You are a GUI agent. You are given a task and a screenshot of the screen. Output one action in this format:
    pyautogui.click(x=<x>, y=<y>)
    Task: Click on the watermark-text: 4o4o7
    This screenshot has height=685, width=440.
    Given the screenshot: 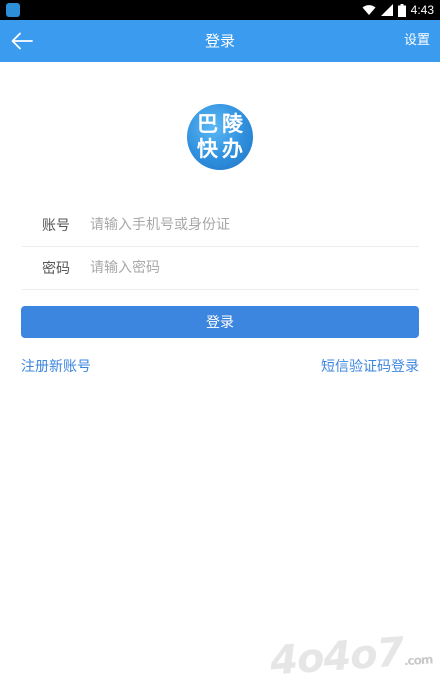 What is the action you would take?
    pyautogui.click(x=337, y=657)
    